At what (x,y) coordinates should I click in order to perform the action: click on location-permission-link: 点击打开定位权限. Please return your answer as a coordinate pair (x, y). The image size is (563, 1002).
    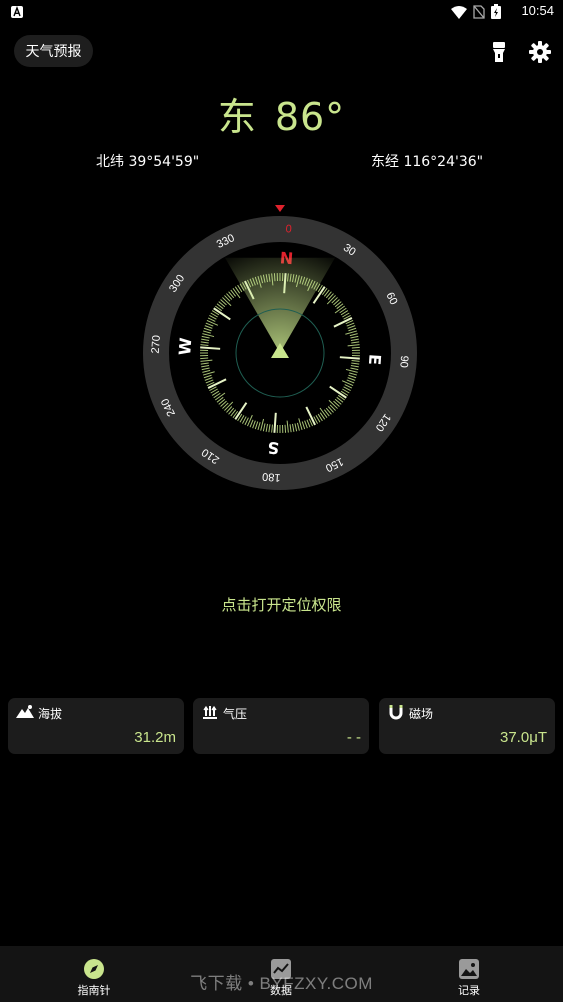
    Looking at the image, I should click on (281, 604).